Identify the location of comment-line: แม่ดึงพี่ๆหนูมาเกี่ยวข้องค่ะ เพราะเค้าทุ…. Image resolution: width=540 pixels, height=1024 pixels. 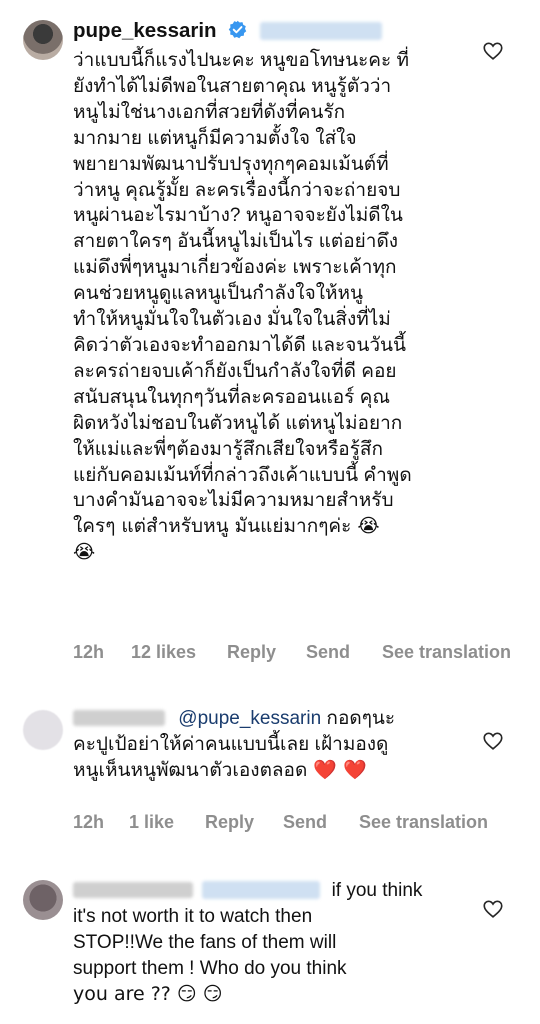
(235, 268).